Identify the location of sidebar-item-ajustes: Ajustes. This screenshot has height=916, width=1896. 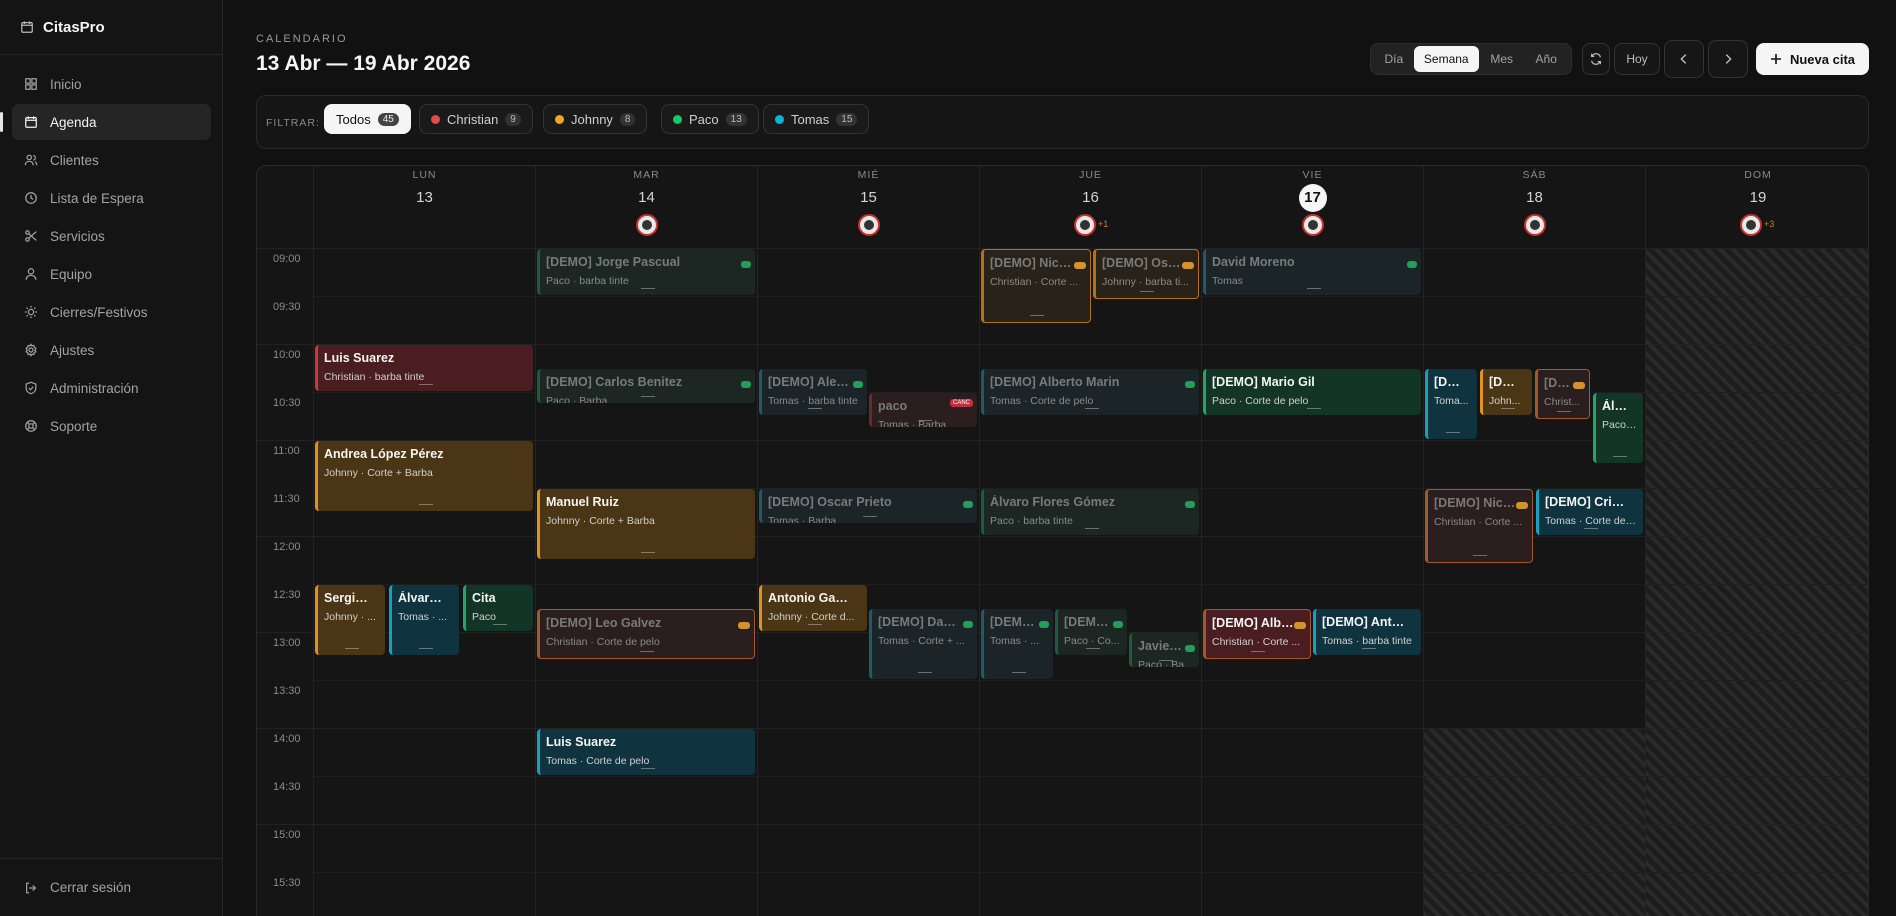
(111, 350).